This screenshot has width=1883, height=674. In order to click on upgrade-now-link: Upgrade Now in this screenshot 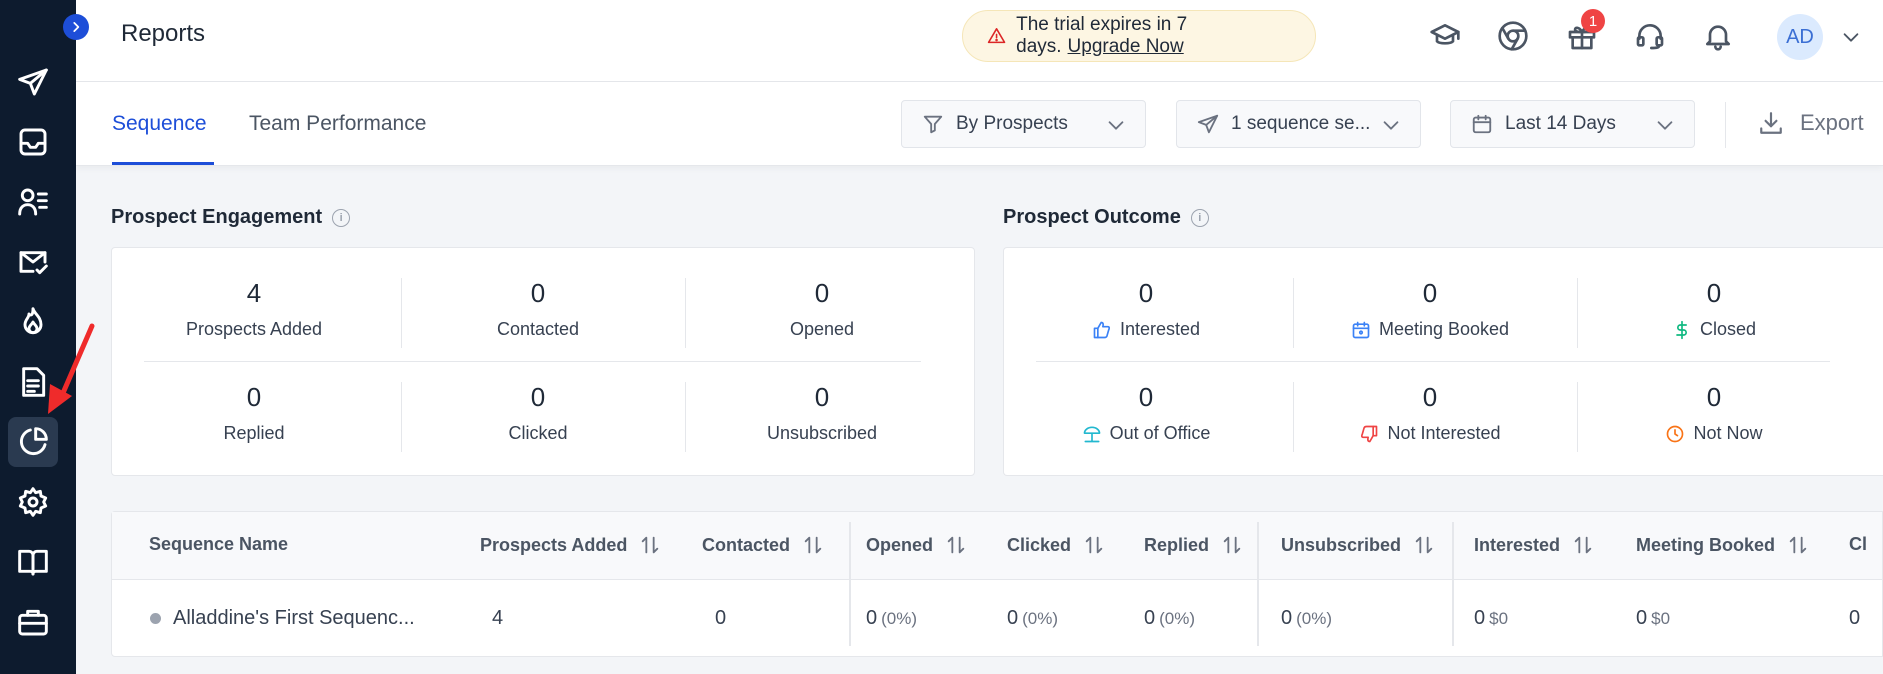, I will do `click(1126, 46)`.